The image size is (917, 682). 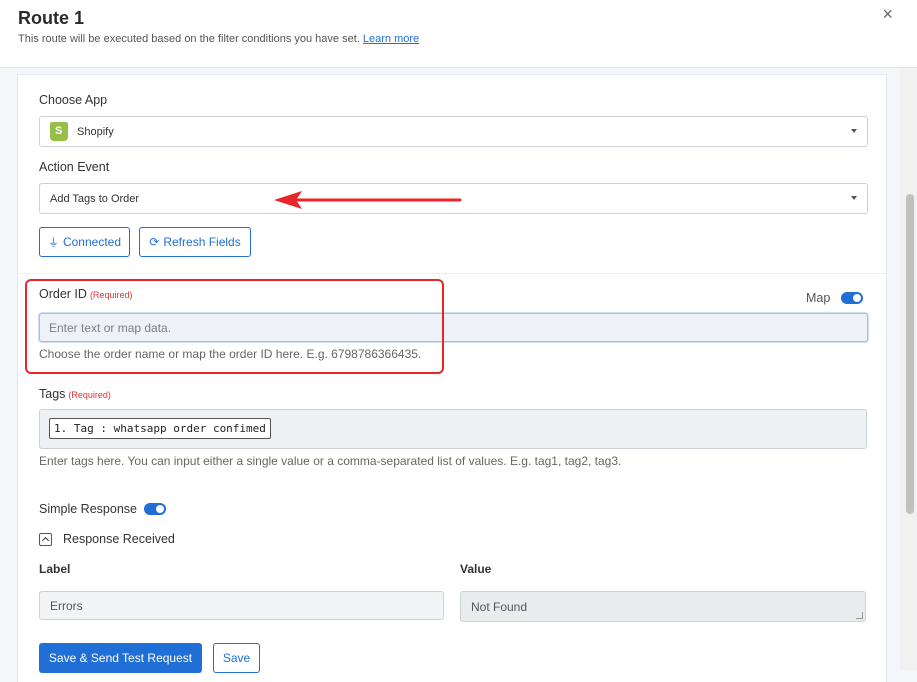 I want to click on save-button: Save, so click(x=236, y=658).